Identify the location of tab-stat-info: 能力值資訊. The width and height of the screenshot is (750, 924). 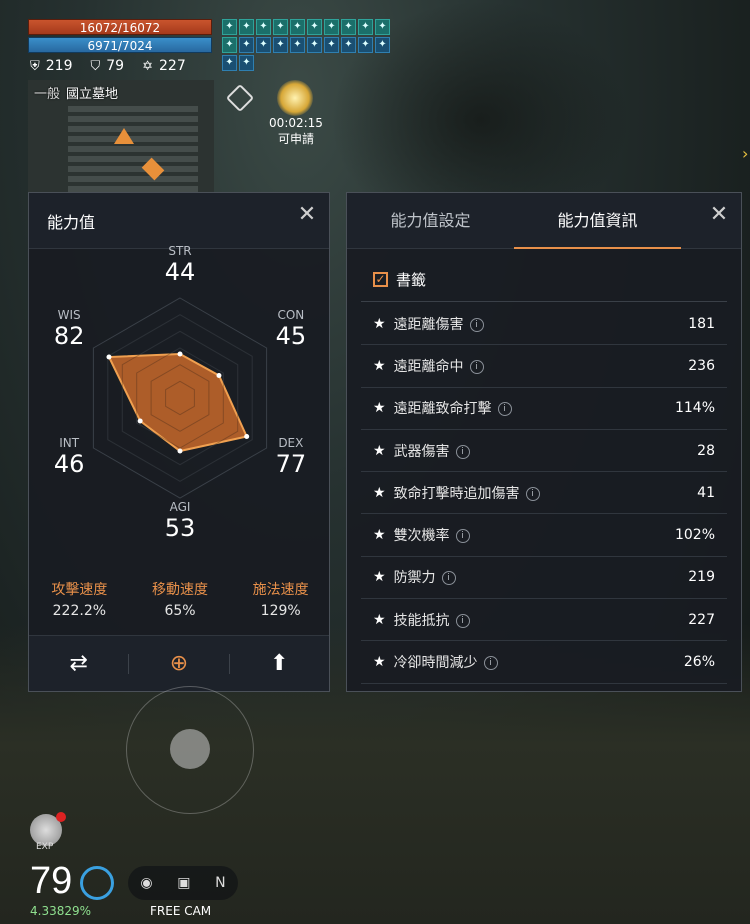
(597, 221).